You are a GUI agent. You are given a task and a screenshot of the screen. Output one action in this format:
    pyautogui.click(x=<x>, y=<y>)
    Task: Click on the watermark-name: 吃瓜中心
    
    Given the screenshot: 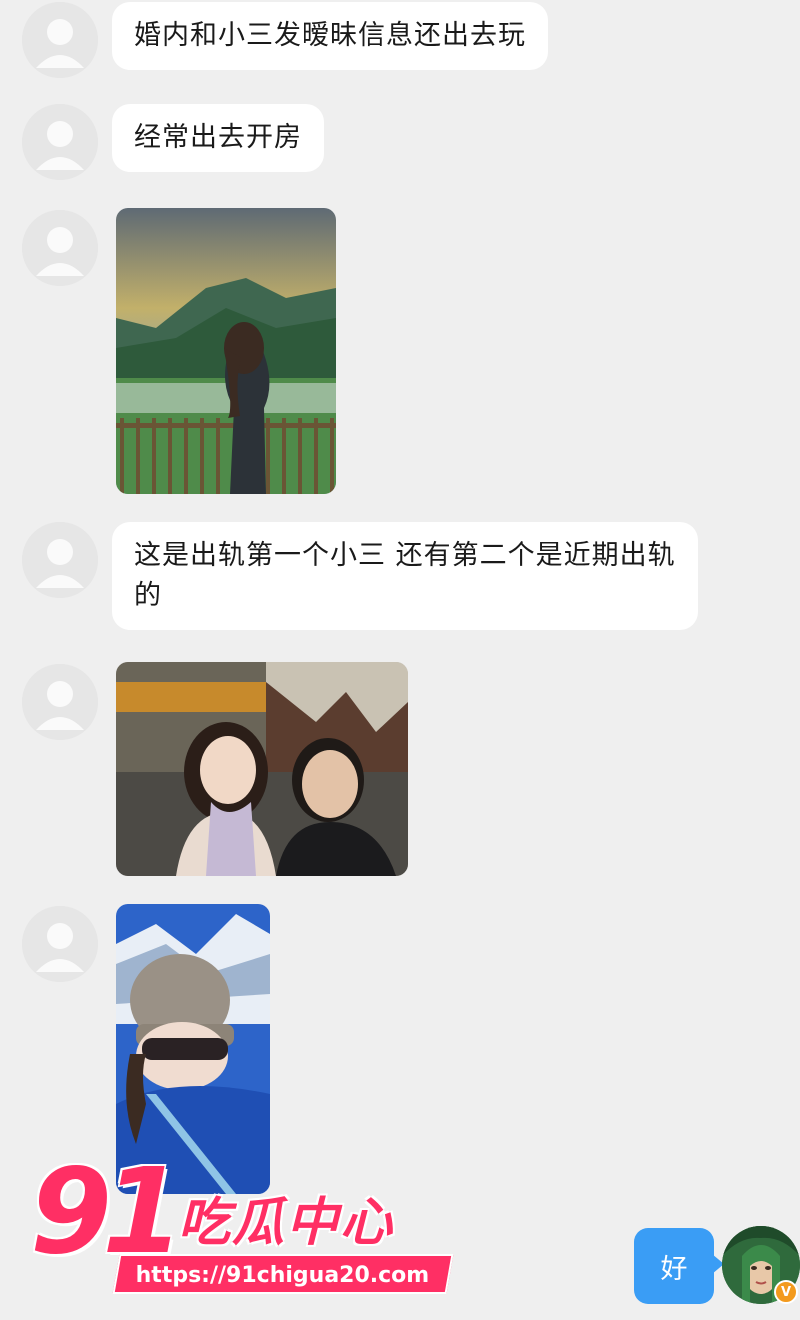 What is the action you would take?
    pyautogui.click(x=286, y=1223)
    